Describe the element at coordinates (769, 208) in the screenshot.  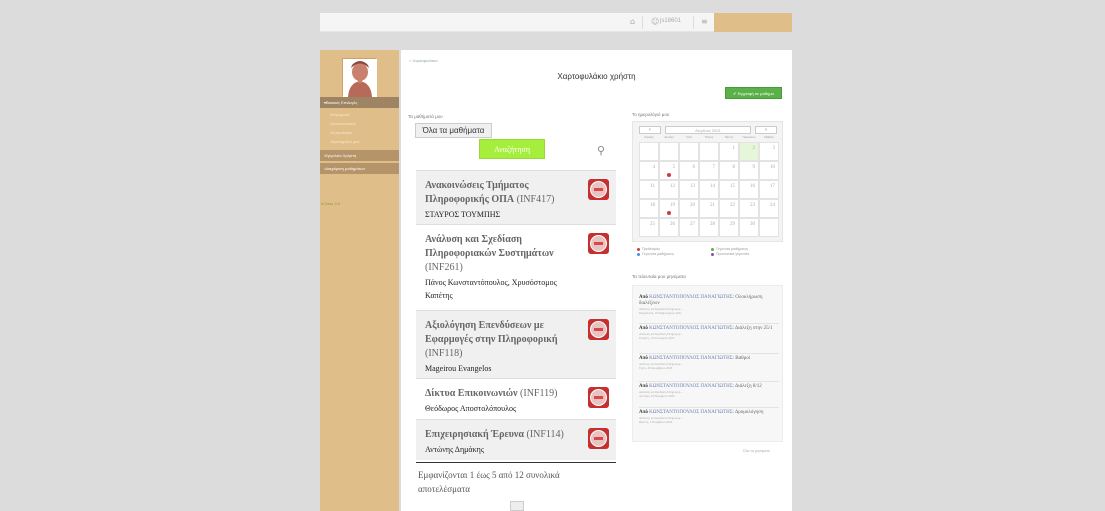
I see `calendar-day: 24` at that location.